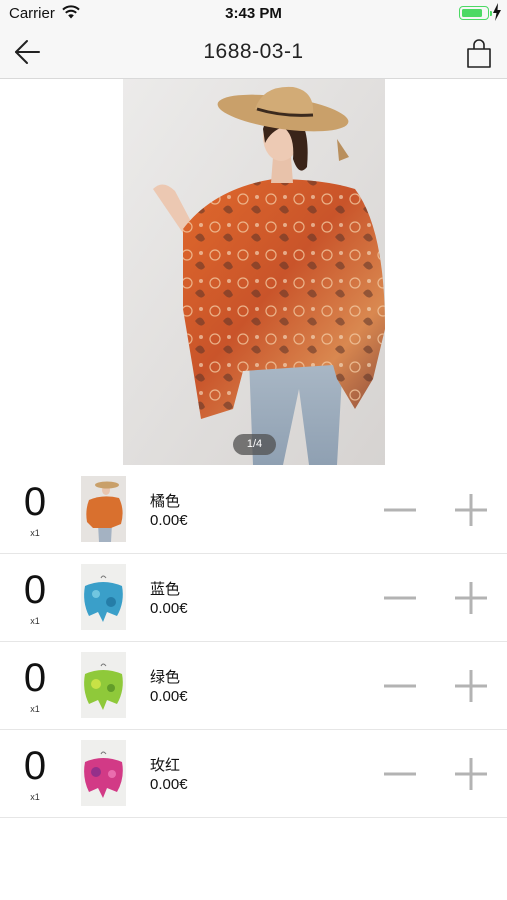 This screenshot has width=507, height=900. I want to click on charging-bolt-icon, so click(497, 12).